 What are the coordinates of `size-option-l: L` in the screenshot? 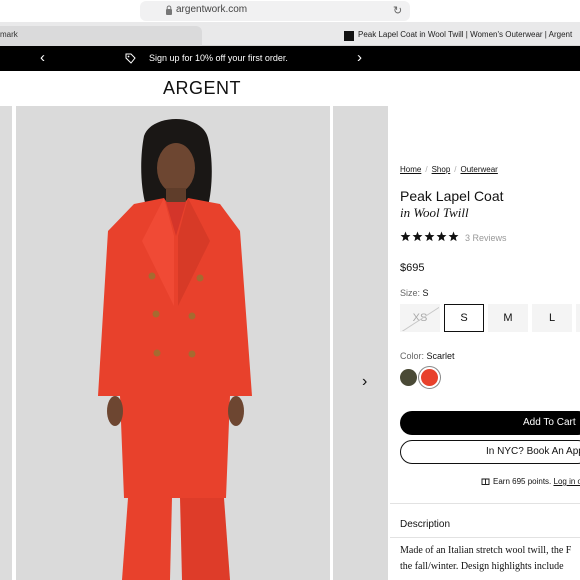 It's located at (552, 318).